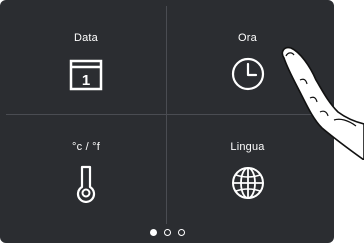 Image resolution: width=364 pixels, height=243 pixels. I want to click on clock-icon, so click(248, 74).